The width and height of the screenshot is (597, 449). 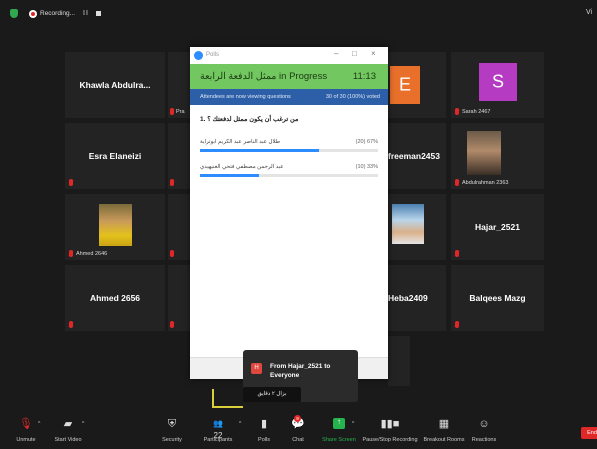 I want to click on security-shield-icon, so click(x=14, y=13).